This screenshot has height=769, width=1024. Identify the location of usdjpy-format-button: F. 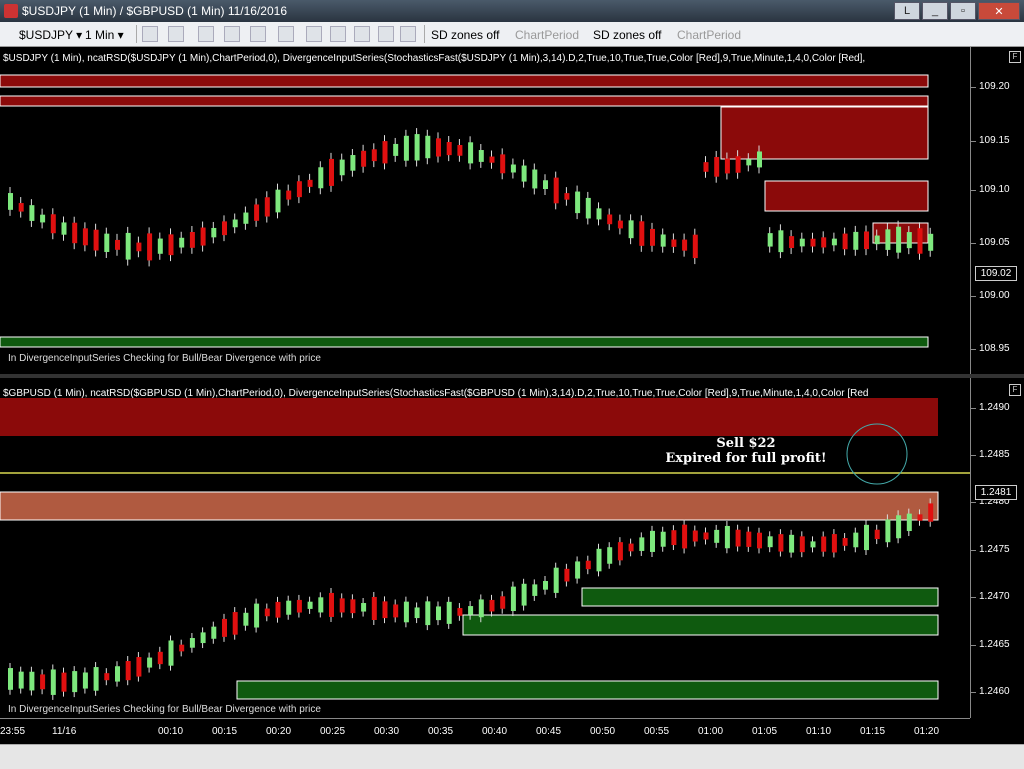
(1015, 57).